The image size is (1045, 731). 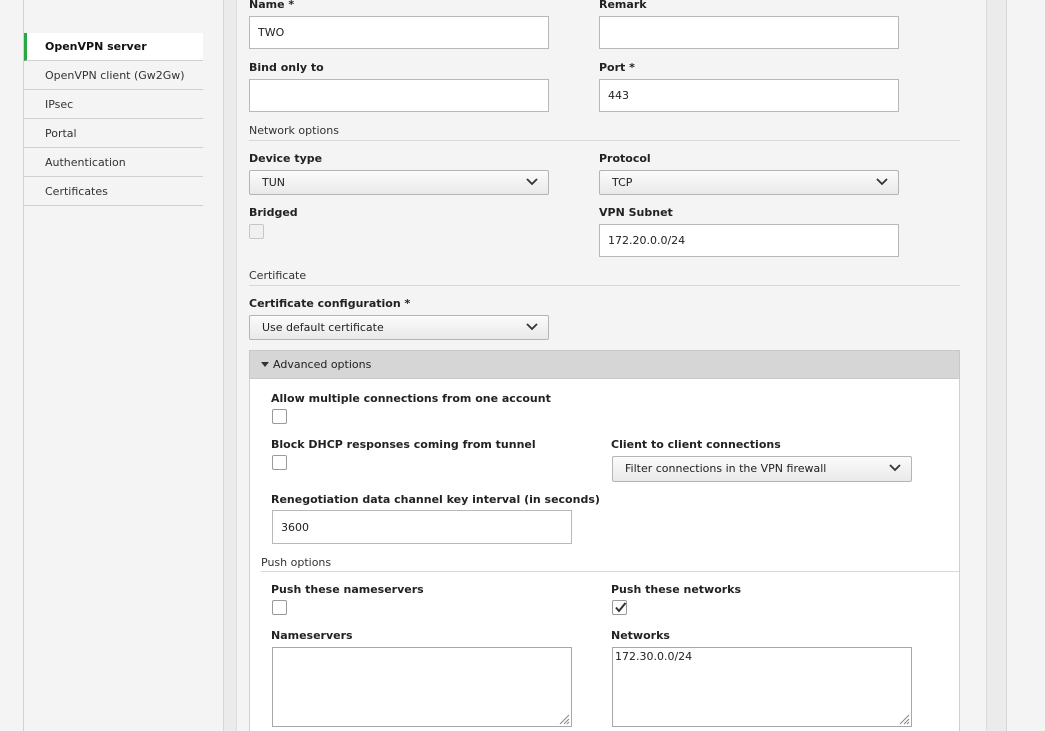 I want to click on name-label: Name *, so click(x=272, y=5).